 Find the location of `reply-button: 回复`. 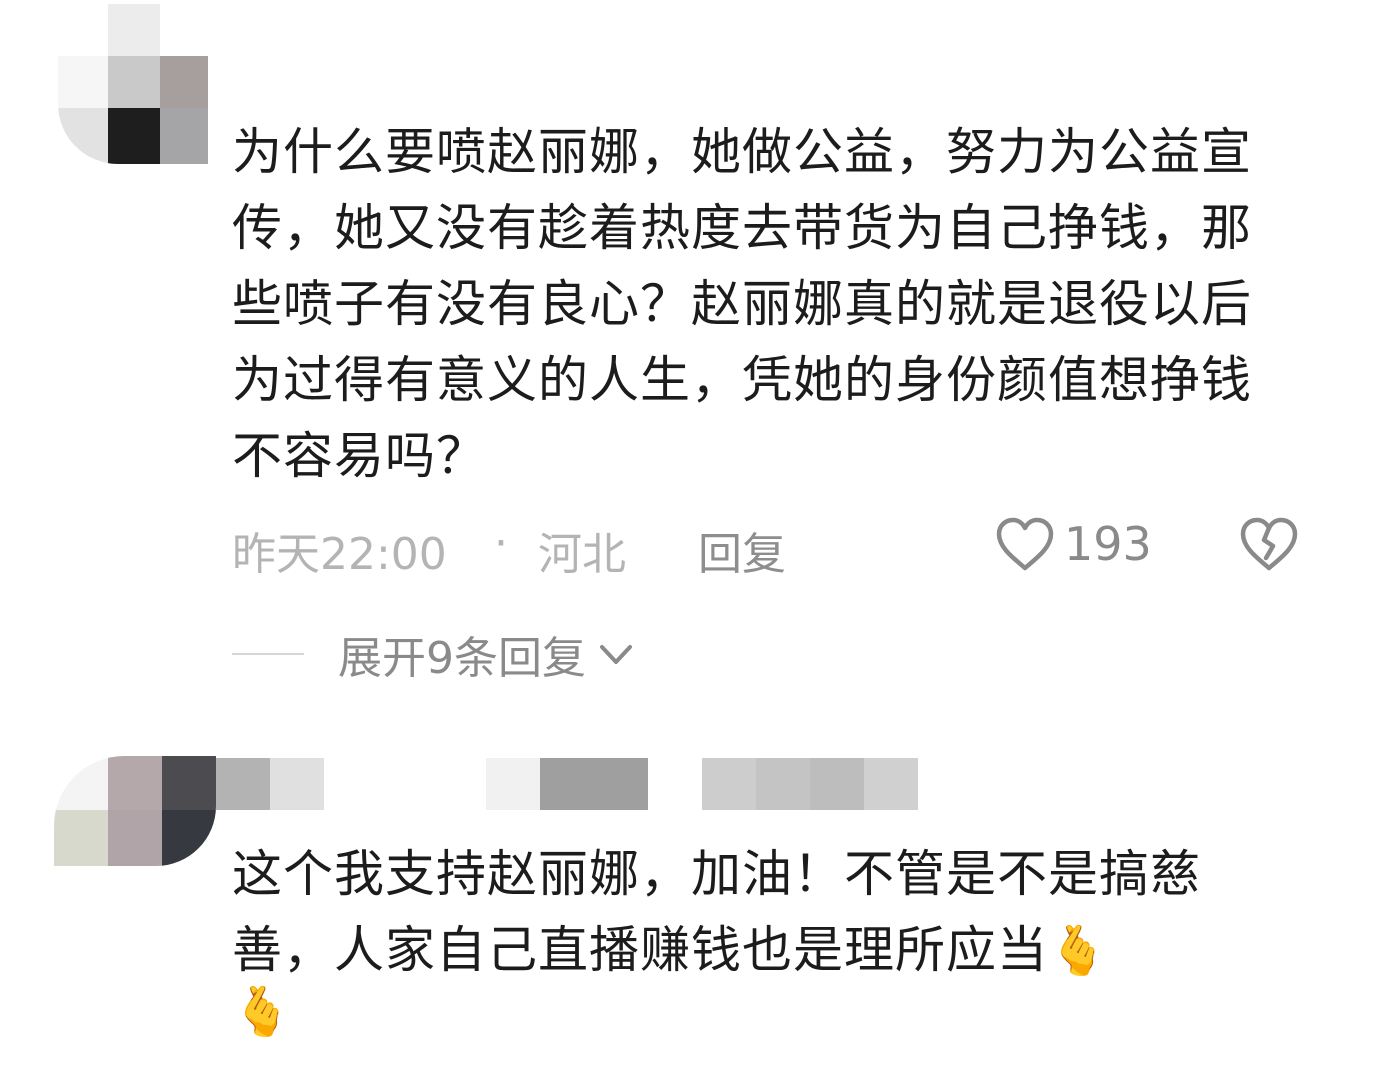

reply-button: 回复 is located at coordinates (742, 550).